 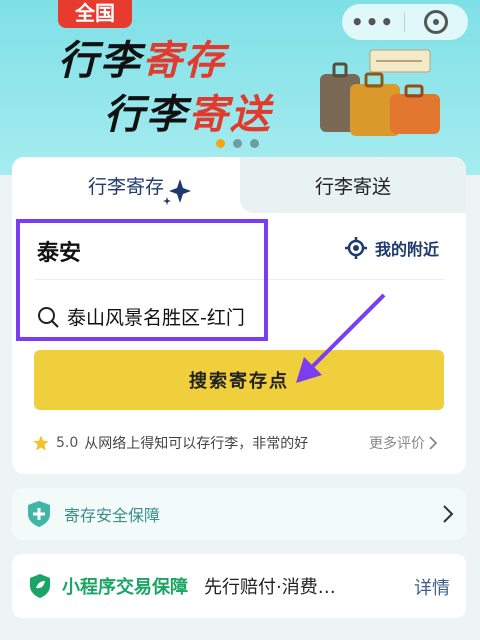 I want to click on sparkle-icon, so click(x=177, y=192).